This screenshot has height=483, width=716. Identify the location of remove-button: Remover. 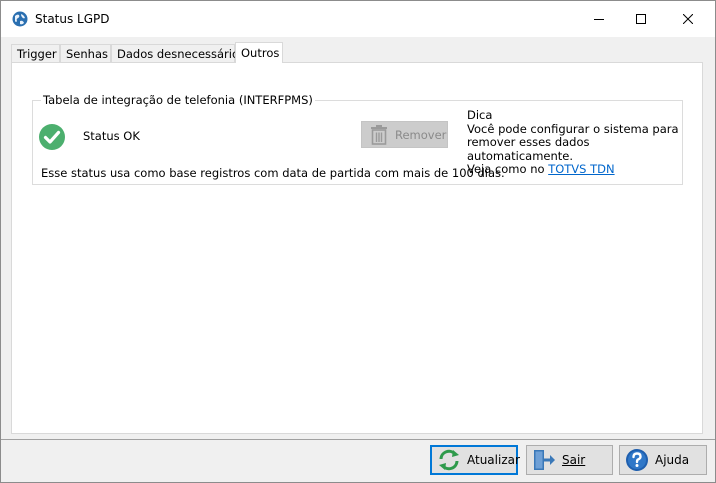
(404, 134).